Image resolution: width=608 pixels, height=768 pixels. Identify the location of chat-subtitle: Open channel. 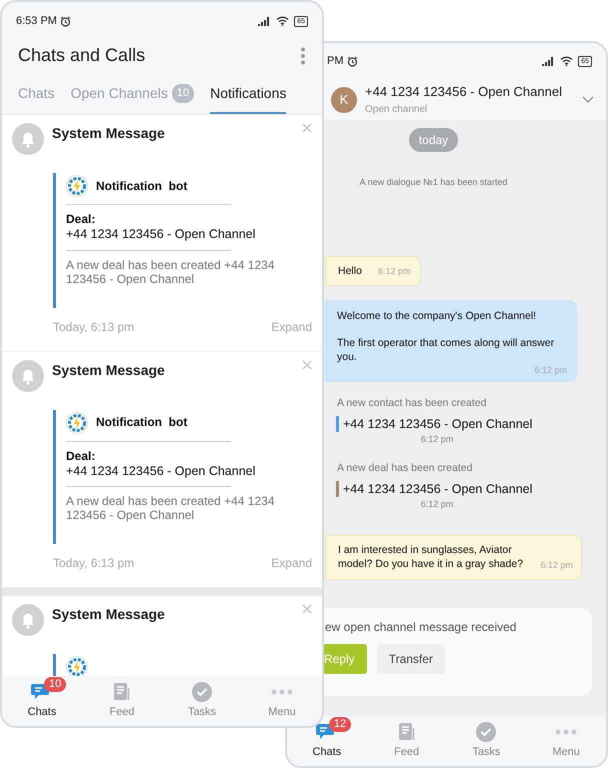
(396, 109).